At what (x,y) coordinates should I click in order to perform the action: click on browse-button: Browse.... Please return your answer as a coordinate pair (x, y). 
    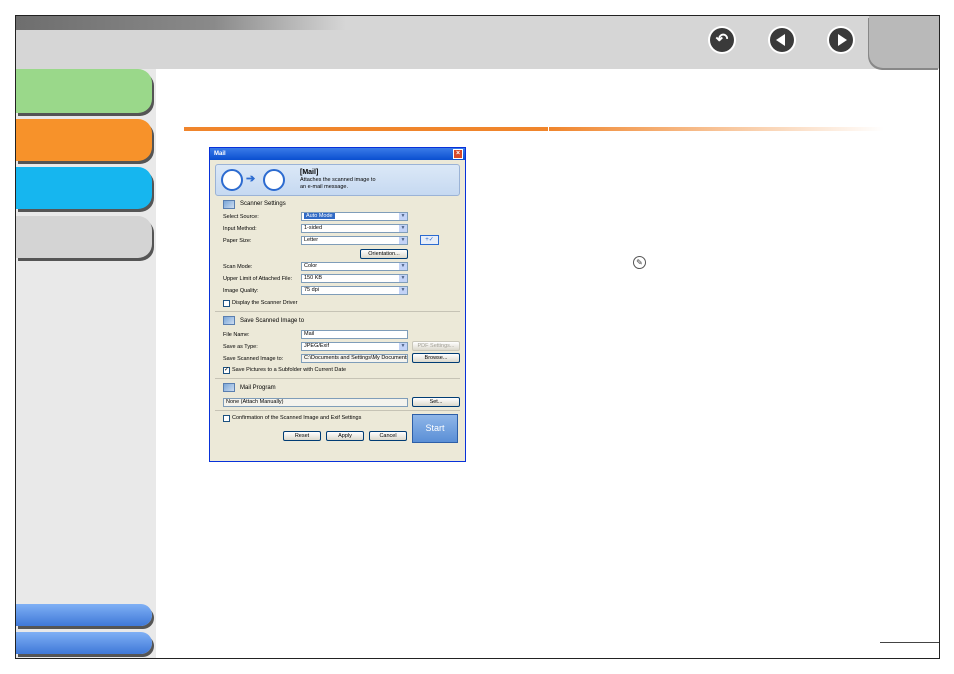
    Looking at the image, I should click on (436, 358).